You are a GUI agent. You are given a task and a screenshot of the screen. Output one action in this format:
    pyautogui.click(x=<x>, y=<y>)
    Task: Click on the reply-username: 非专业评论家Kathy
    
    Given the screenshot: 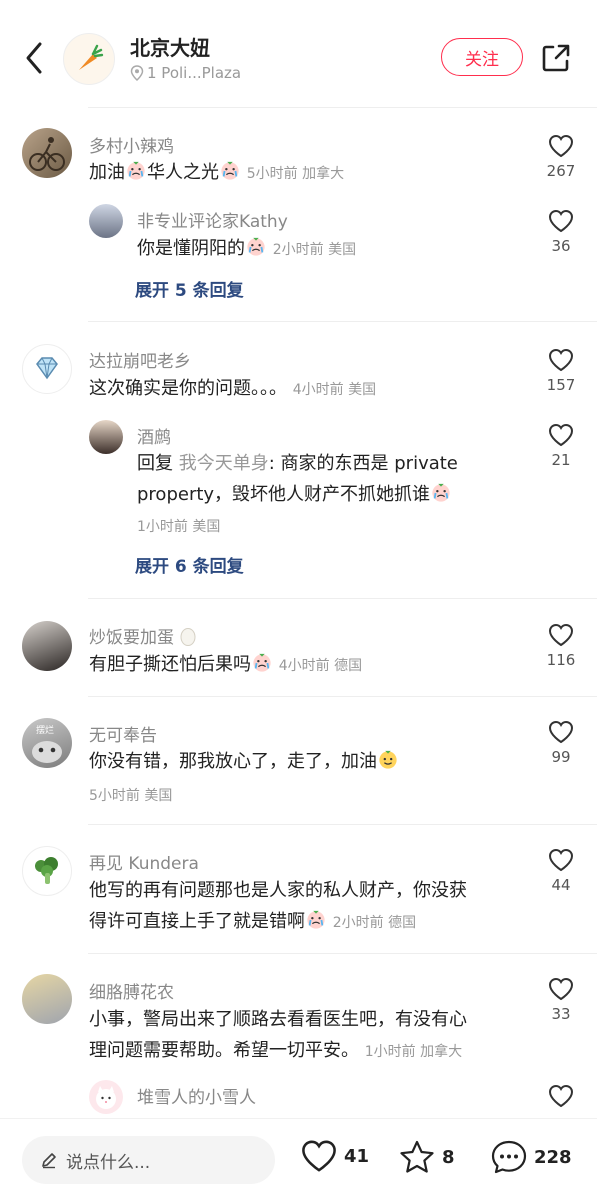 What is the action you would take?
    pyautogui.click(x=212, y=219)
    